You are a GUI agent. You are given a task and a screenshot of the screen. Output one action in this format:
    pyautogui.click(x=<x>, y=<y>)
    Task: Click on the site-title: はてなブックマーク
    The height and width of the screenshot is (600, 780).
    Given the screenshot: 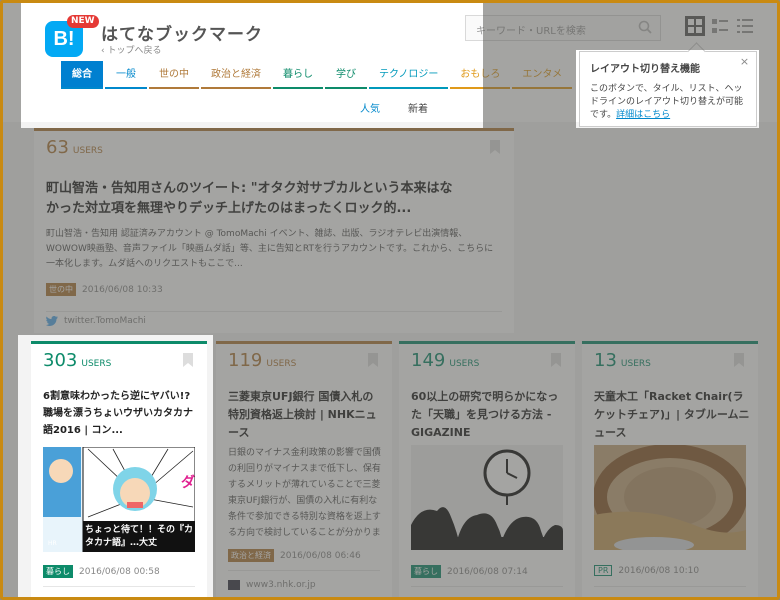 What is the action you would take?
    pyautogui.click(x=182, y=32)
    